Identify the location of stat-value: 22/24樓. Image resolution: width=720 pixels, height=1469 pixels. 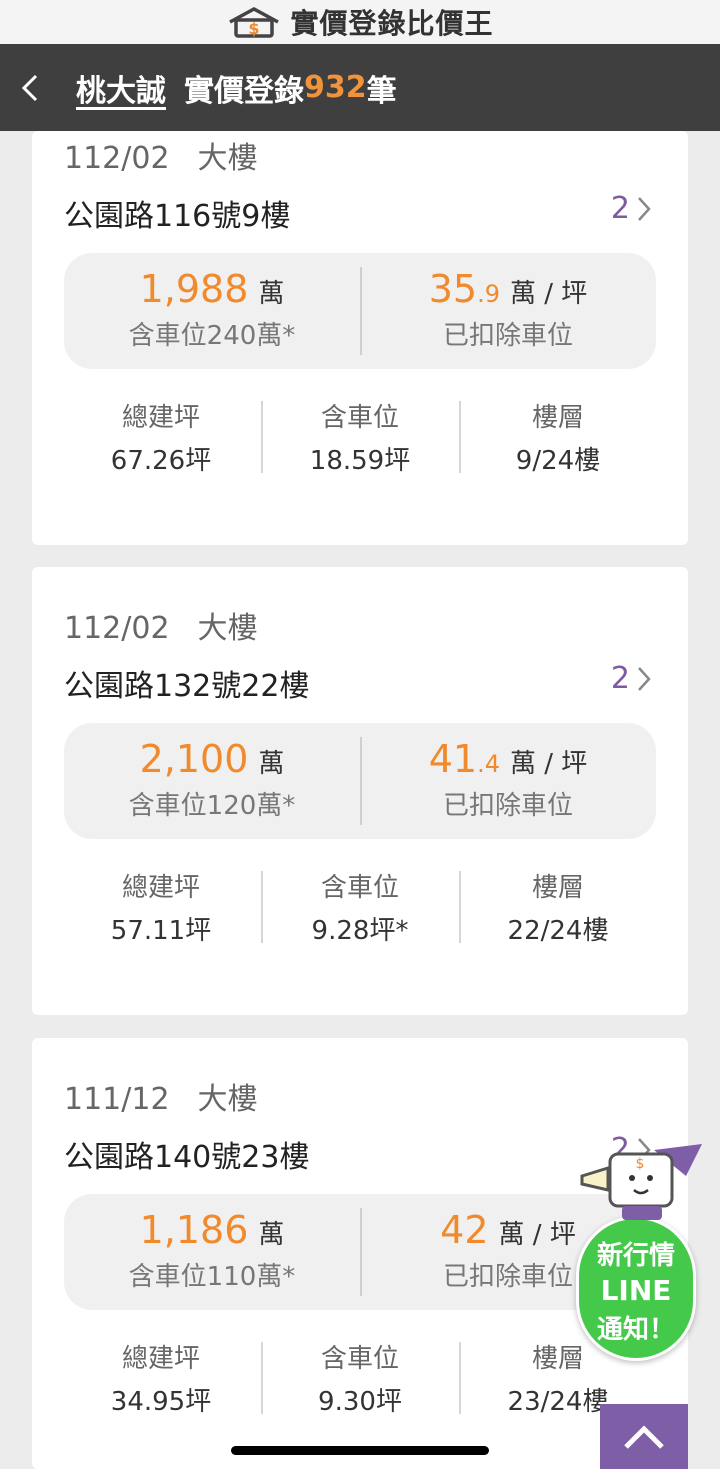
(558, 931).